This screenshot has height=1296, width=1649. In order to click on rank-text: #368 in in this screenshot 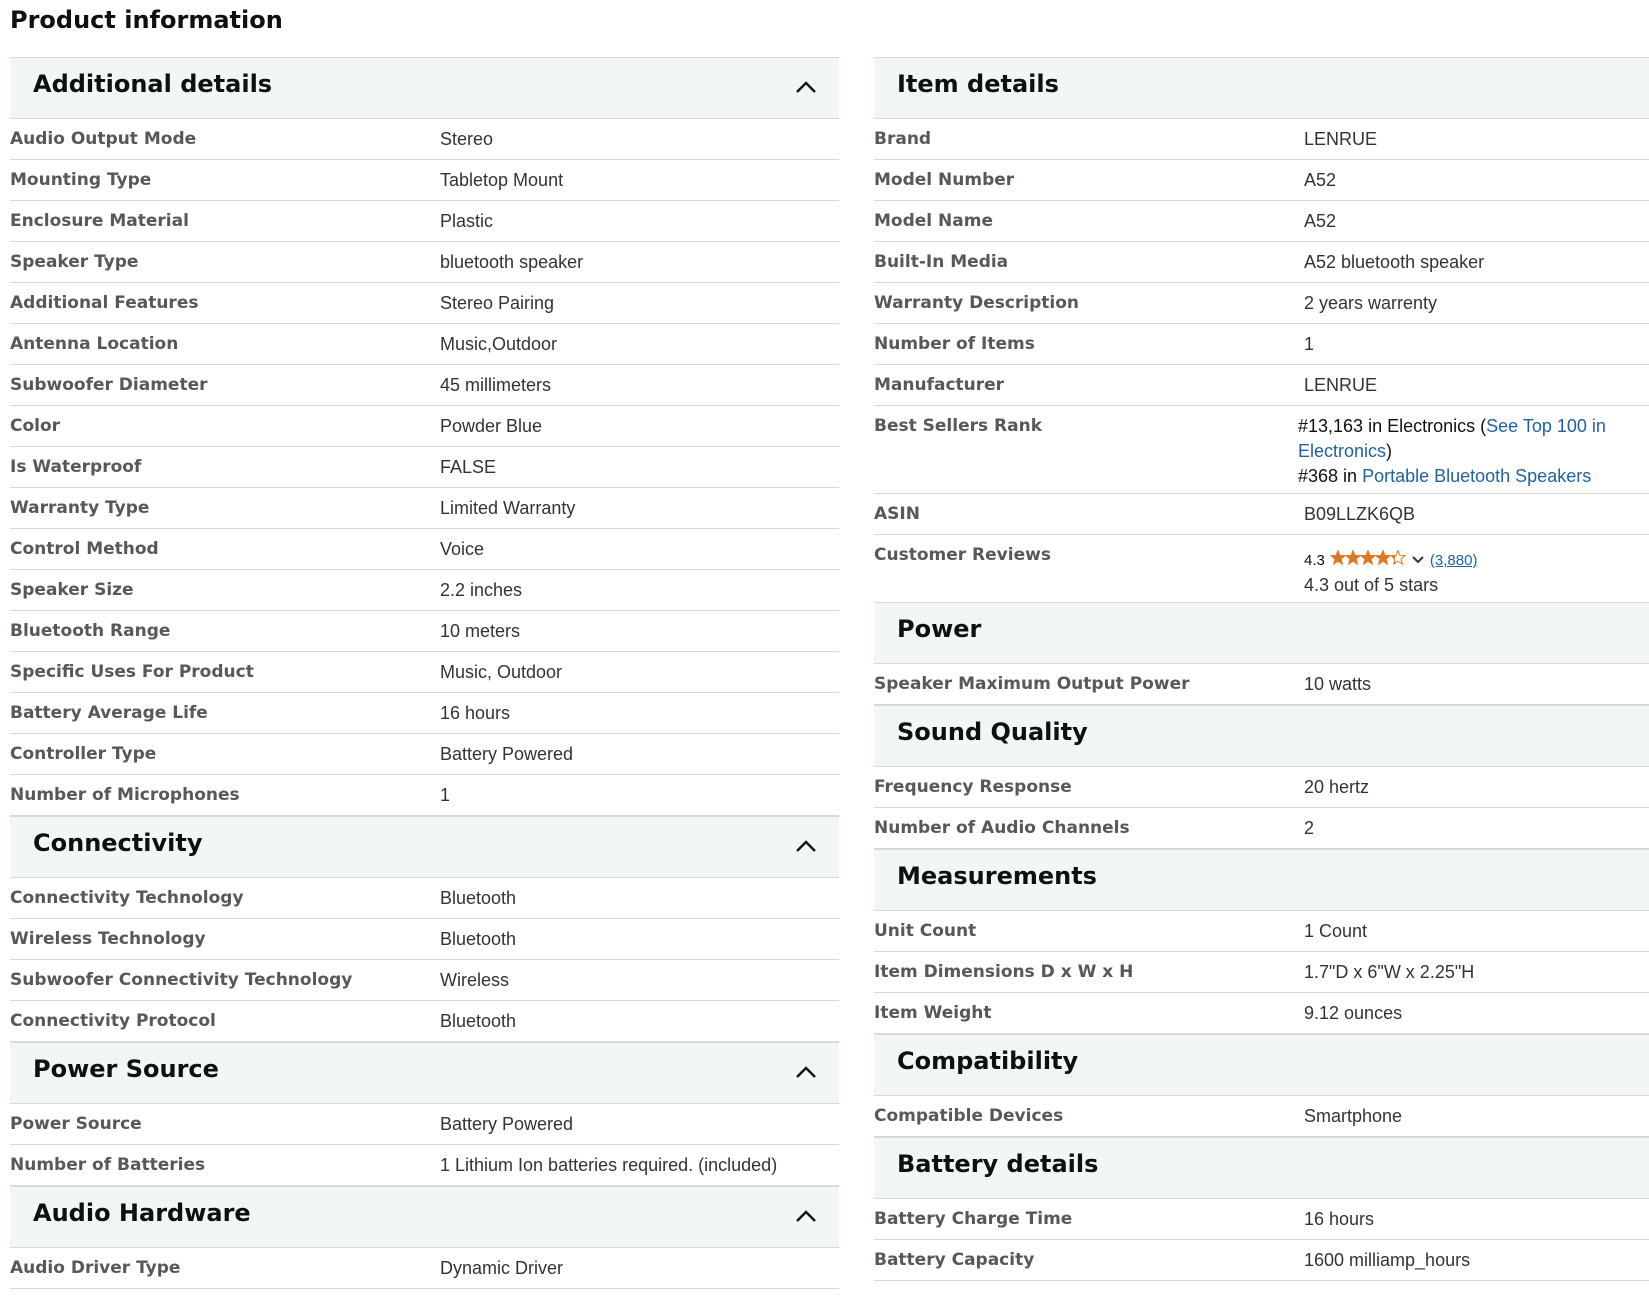, I will do `click(1330, 476)`.